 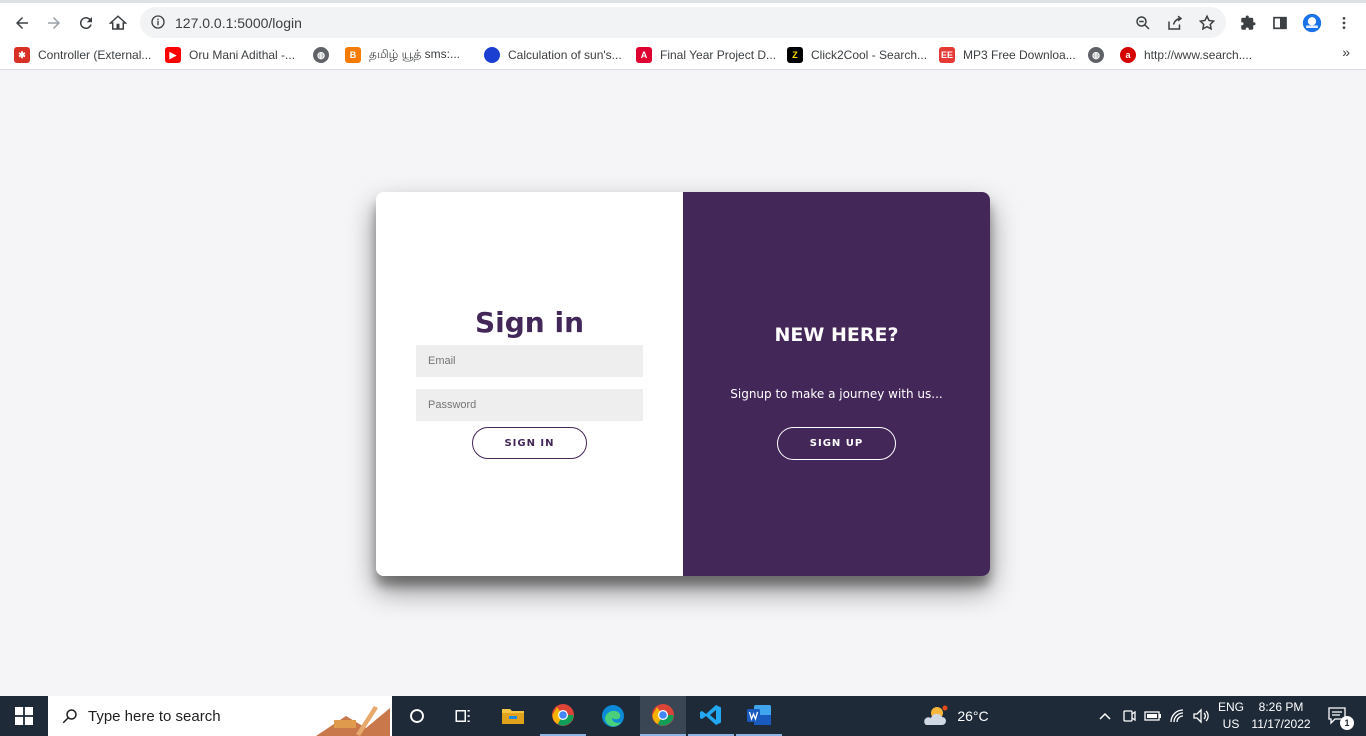 What do you see at coordinates (238, 23) in the screenshot?
I see `url-text: 127.0.0.1:5000/login` at bounding box center [238, 23].